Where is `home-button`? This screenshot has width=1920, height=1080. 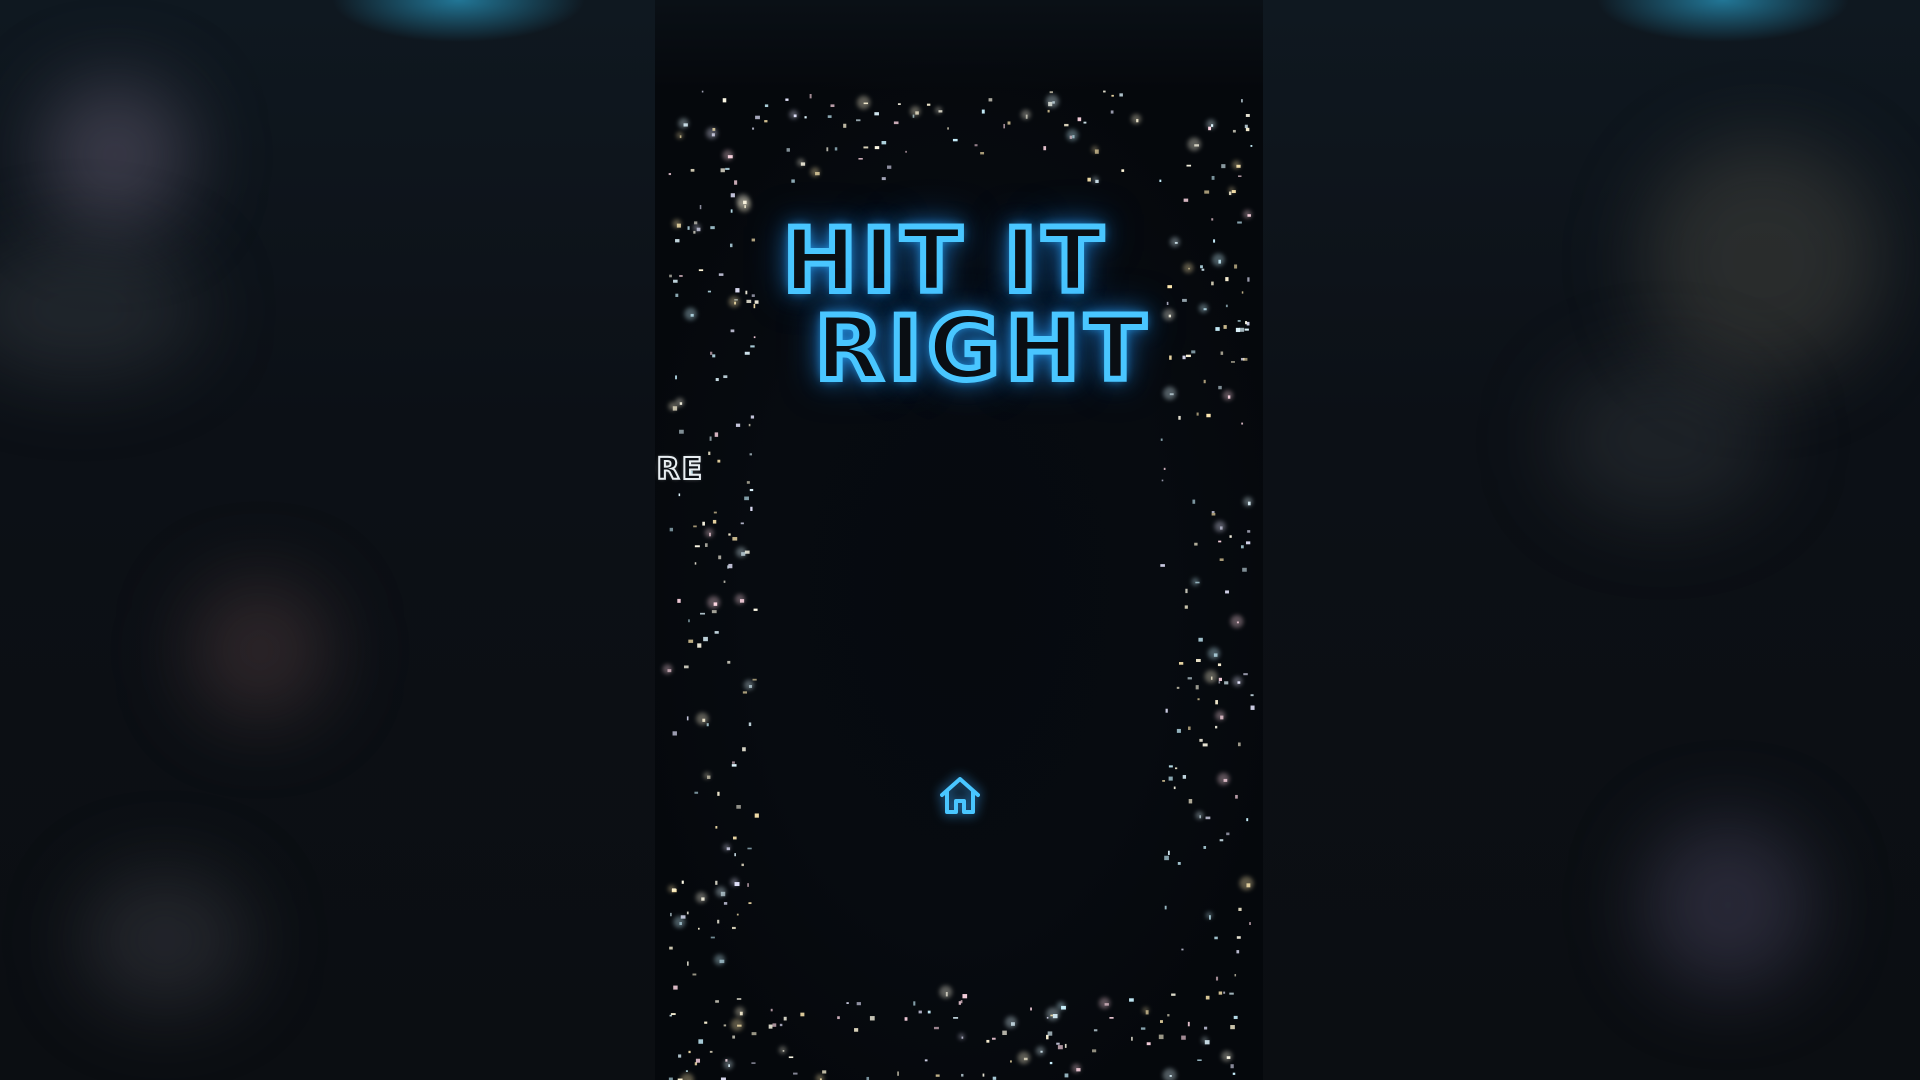
home-button is located at coordinates (960, 795).